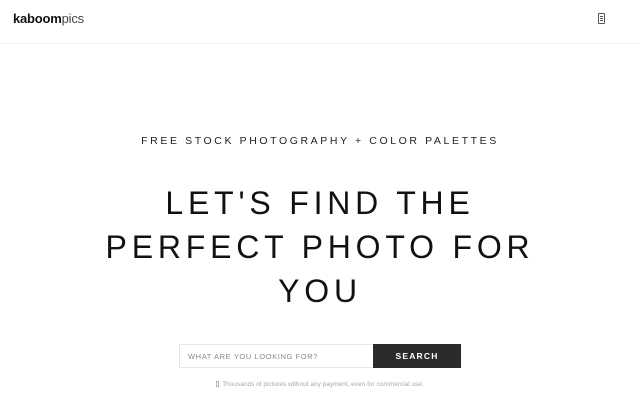  I want to click on kaboompics-logo: kaboompics, so click(48, 18).